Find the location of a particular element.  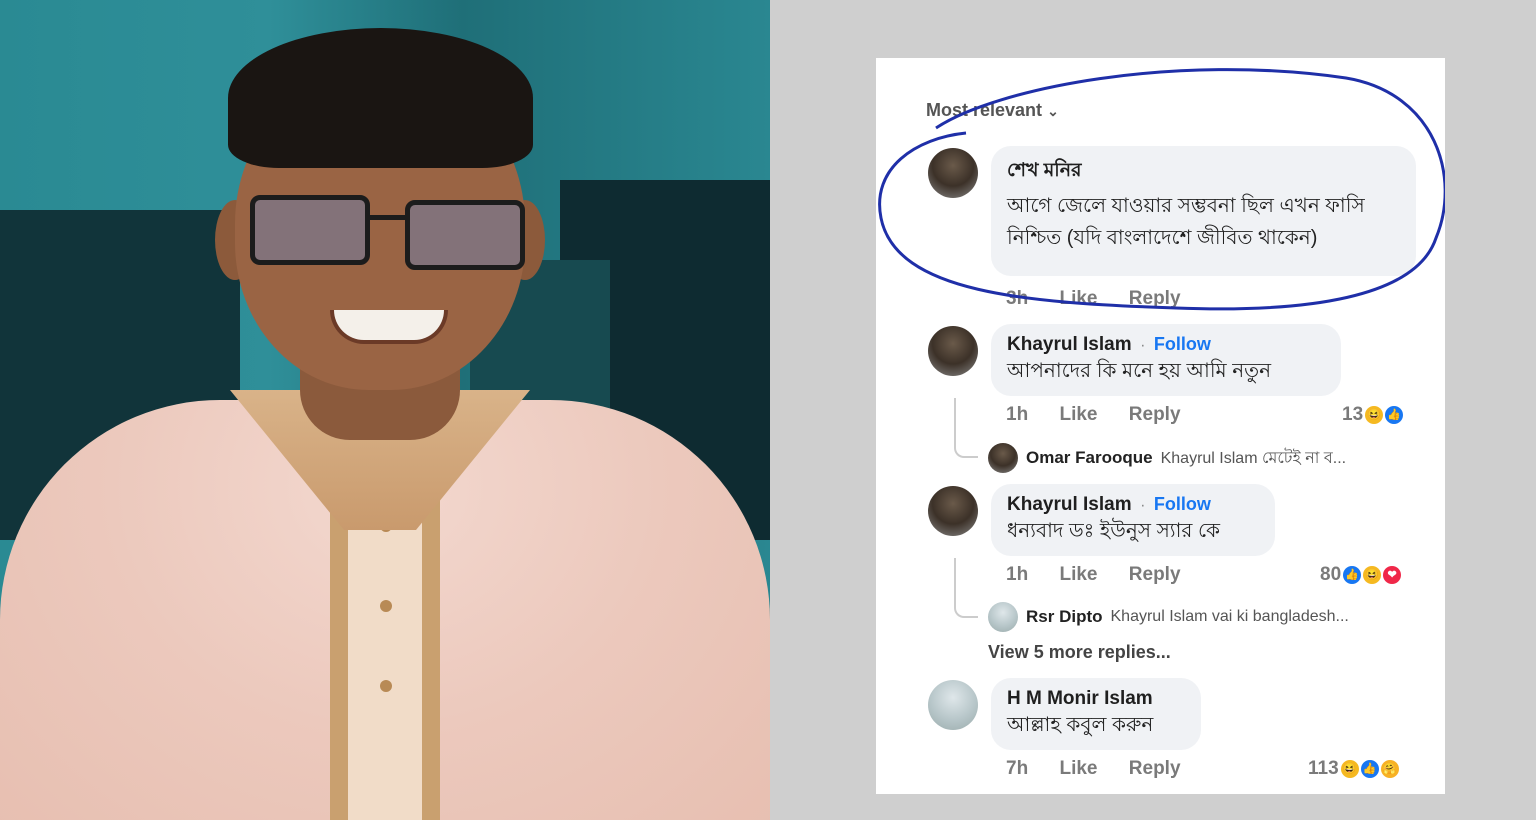

reaction-summary: 80 👍 😆 ❤ is located at coordinates (1361, 575).